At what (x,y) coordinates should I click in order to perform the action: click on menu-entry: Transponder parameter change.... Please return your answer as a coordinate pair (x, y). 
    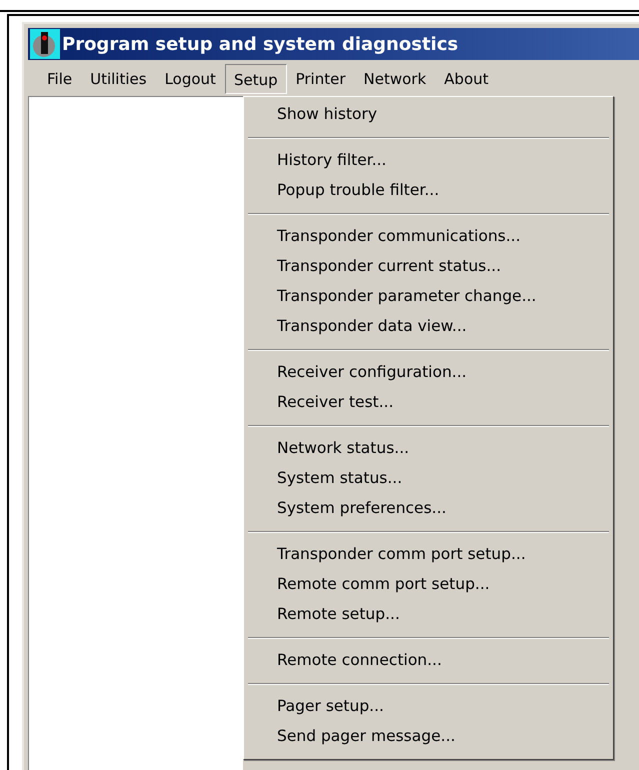
    Looking at the image, I should click on (428, 297).